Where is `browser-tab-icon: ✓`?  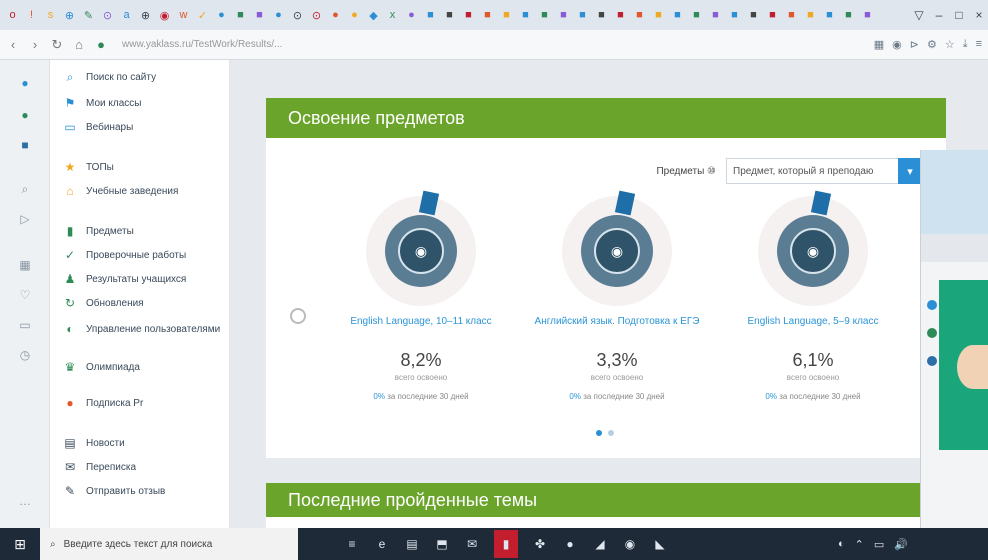 browser-tab-icon: ✓ is located at coordinates (202, 15).